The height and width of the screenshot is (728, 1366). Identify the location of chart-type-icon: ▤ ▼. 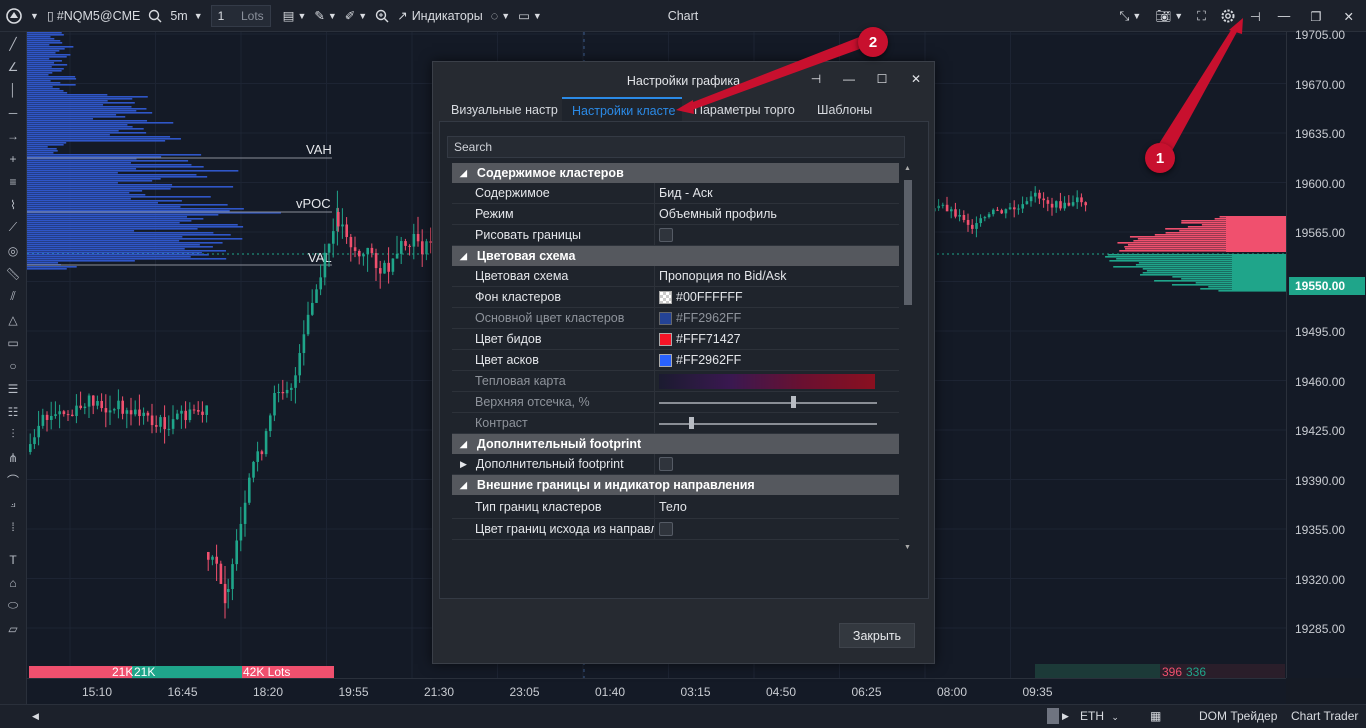
(295, 16).